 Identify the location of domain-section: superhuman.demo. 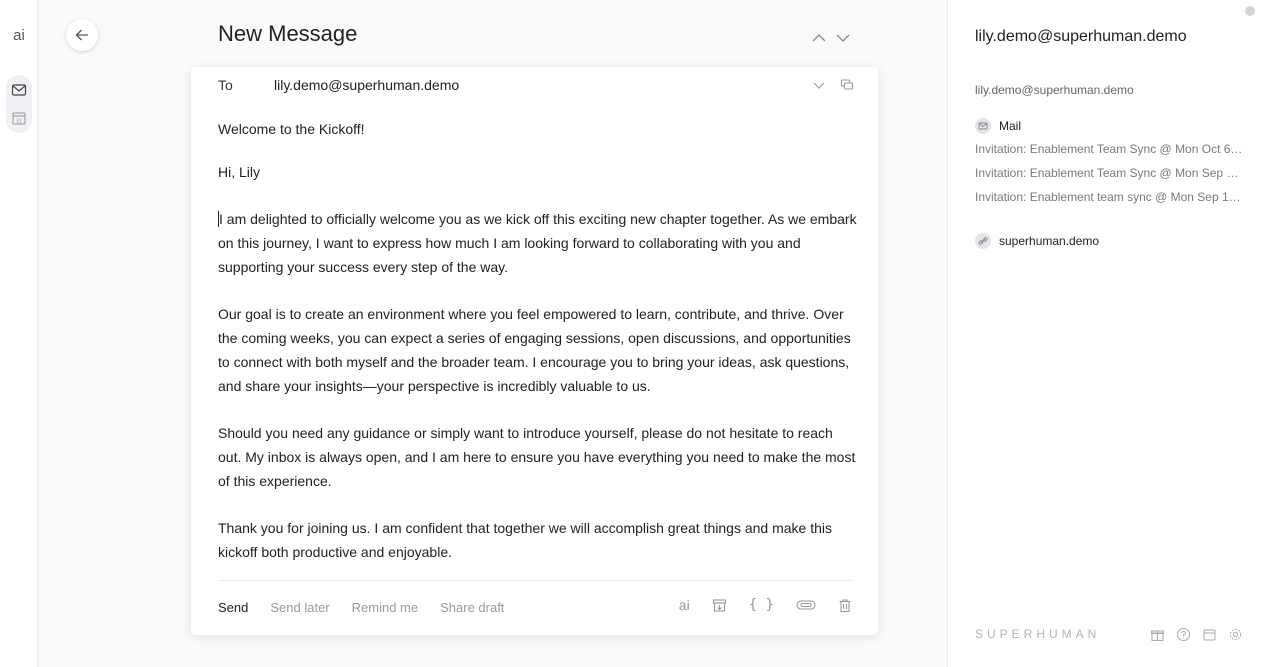
(1037, 241).